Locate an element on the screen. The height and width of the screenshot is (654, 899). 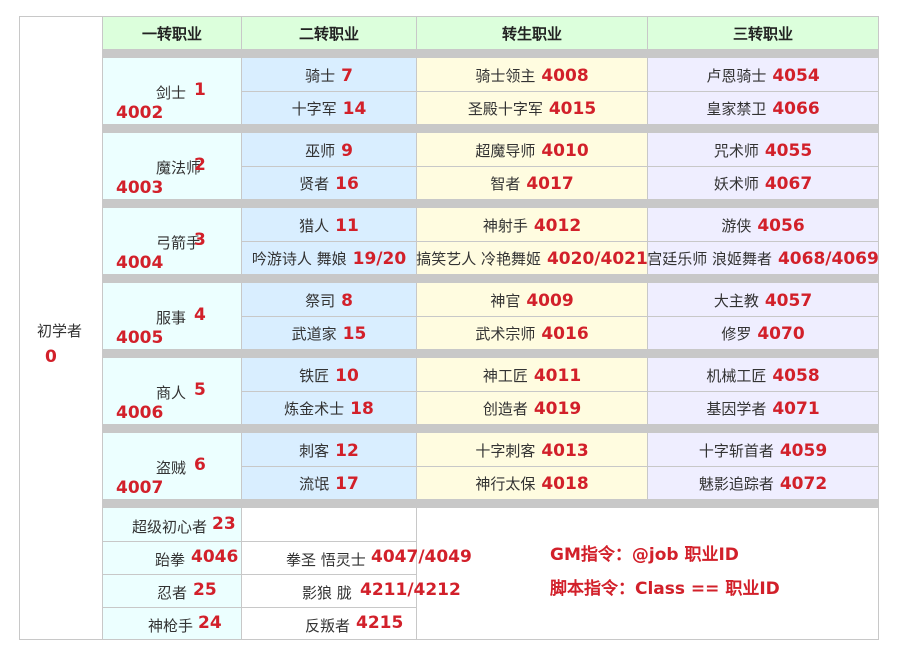
third-job-name: 宫廷乐师 浪姬舞者 is located at coordinates (709, 259).